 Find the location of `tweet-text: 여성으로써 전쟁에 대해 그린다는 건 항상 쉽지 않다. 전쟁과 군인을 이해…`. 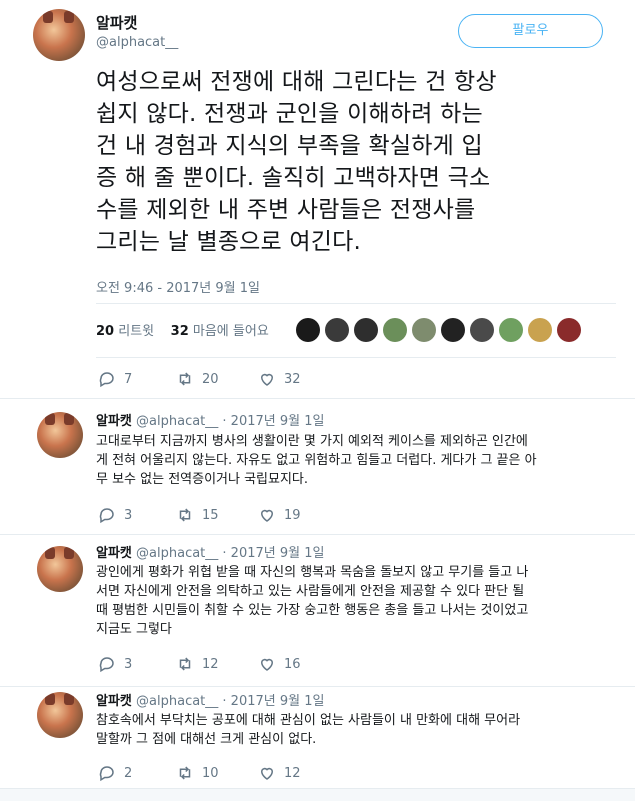

tweet-text: 여성으로써 전쟁에 대해 그린다는 건 항상 쉽지 않다. 전쟁과 군인을 이해… is located at coordinates (296, 162).